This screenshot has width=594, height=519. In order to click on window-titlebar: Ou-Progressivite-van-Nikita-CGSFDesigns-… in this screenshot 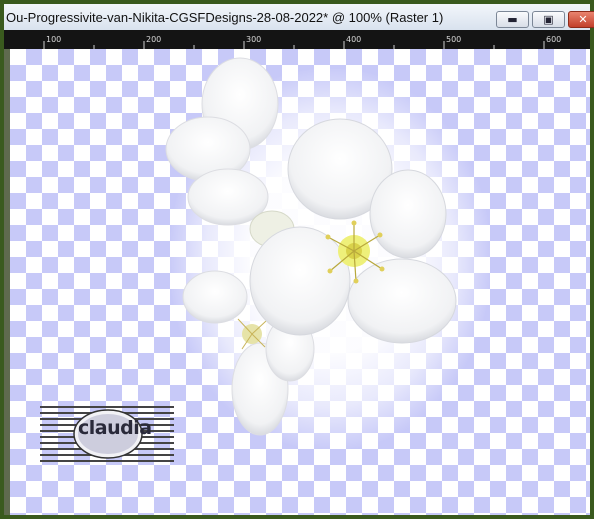, I will do `click(299, 17)`.